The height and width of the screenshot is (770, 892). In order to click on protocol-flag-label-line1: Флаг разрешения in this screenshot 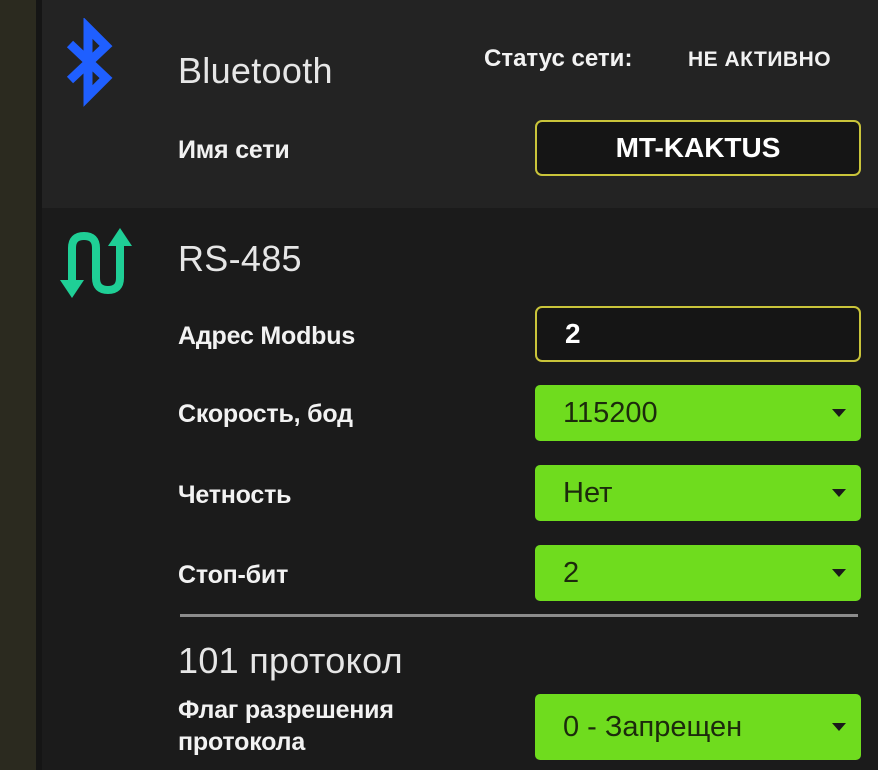, I will do `click(286, 710)`.